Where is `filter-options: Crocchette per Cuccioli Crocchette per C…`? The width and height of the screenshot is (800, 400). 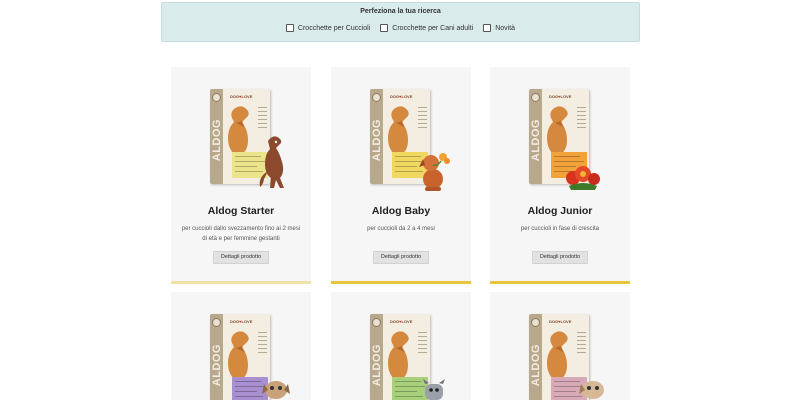
filter-options: Crocchette per Cuccioli Crocchette per C… is located at coordinates (400, 28).